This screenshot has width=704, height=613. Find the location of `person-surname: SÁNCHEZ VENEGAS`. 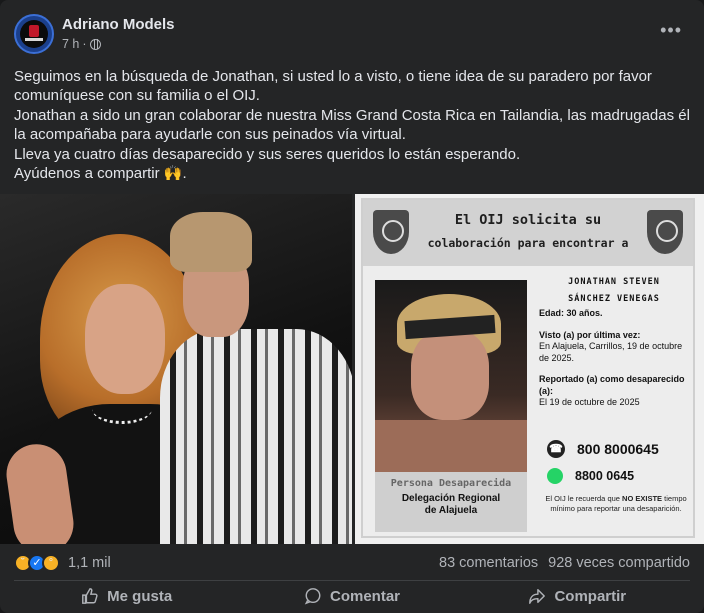

person-surname: SÁNCHEZ VENEGAS is located at coordinates (614, 299).